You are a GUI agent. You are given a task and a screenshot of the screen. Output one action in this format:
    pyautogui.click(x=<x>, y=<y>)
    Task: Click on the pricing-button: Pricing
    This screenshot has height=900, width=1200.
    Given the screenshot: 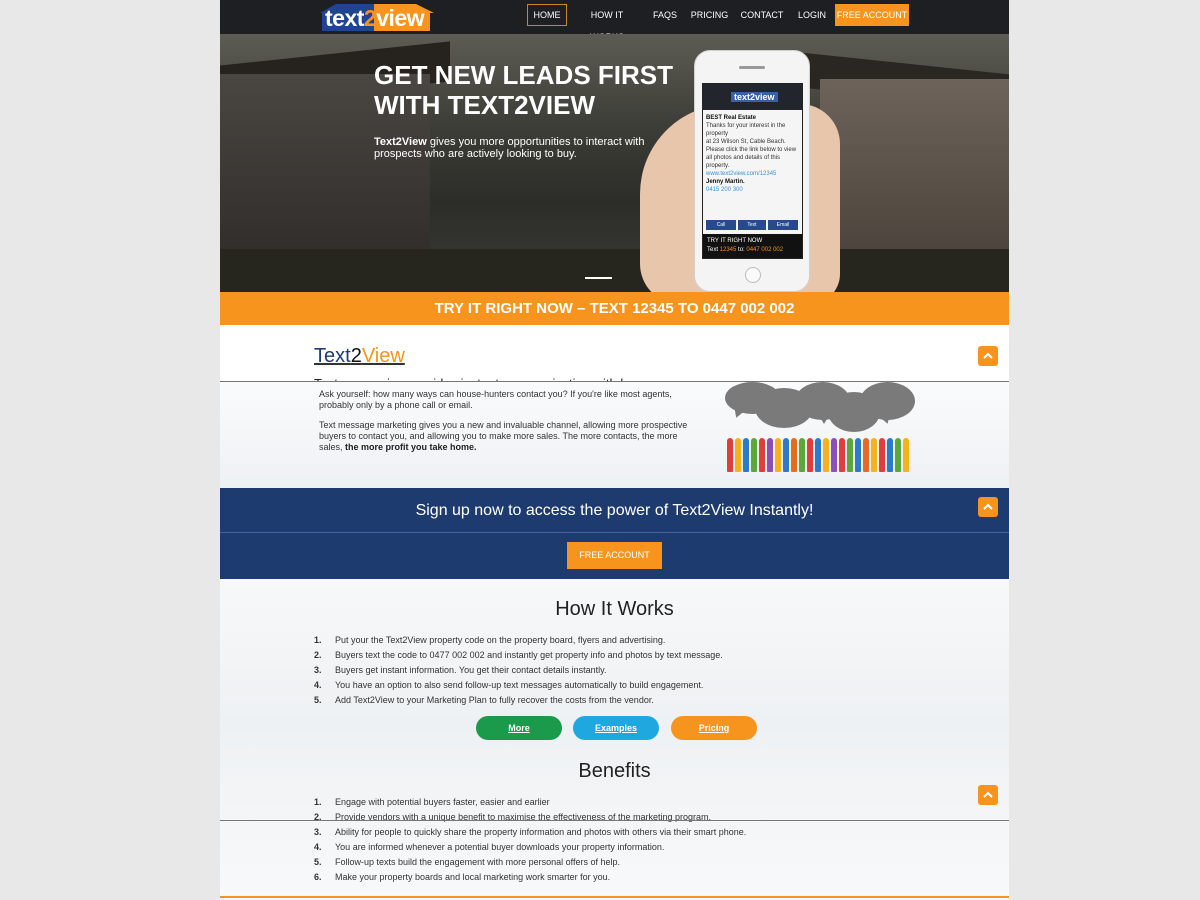 What is the action you would take?
    pyautogui.click(x=714, y=728)
    